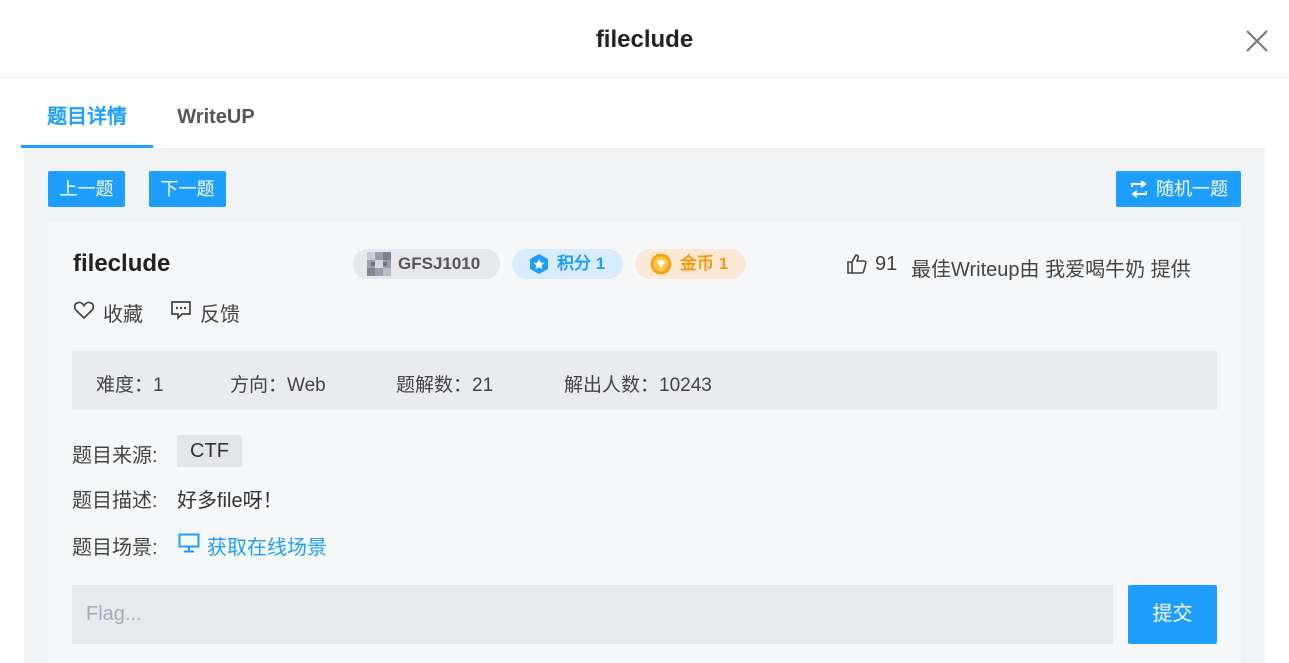  I want to click on gold-badge: 金币 1, so click(690, 264).